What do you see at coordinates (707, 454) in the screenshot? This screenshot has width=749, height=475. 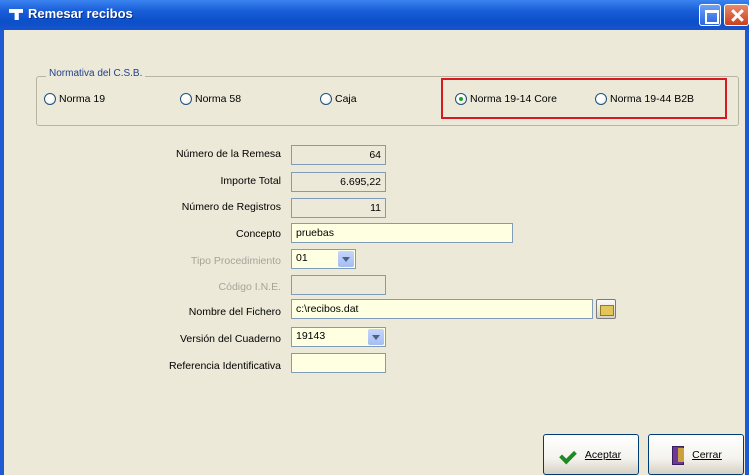 I see `close-button-label: Cerrar` at bounding box center [707, 454].